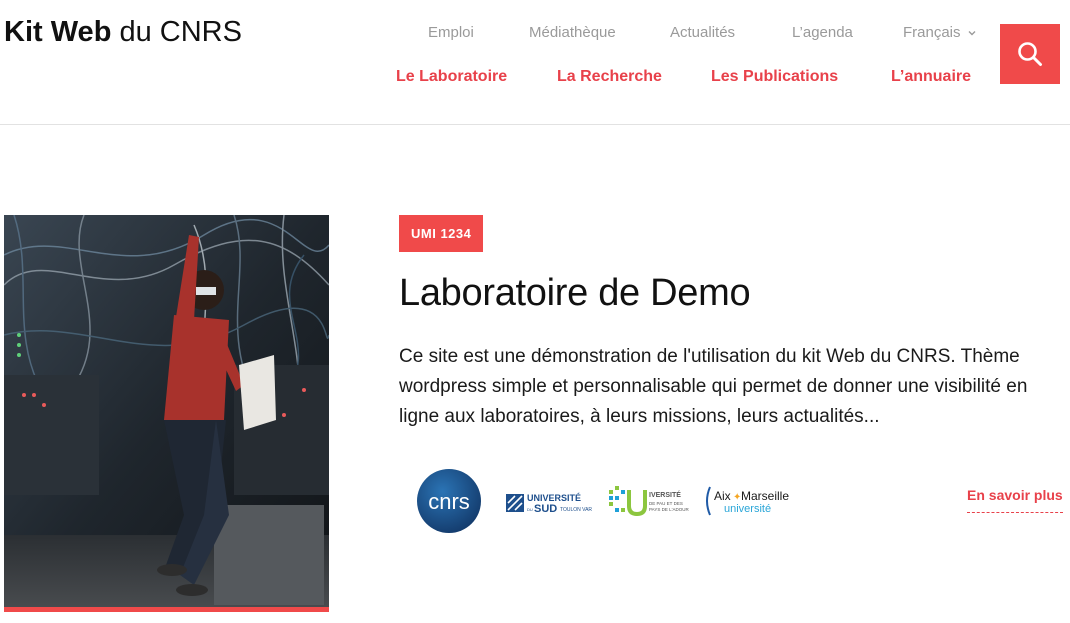 Image resolution: width=1070 pixels, height=623 pixels. I want to click on logo-bold-text: Kit Web, so click(58, 32).